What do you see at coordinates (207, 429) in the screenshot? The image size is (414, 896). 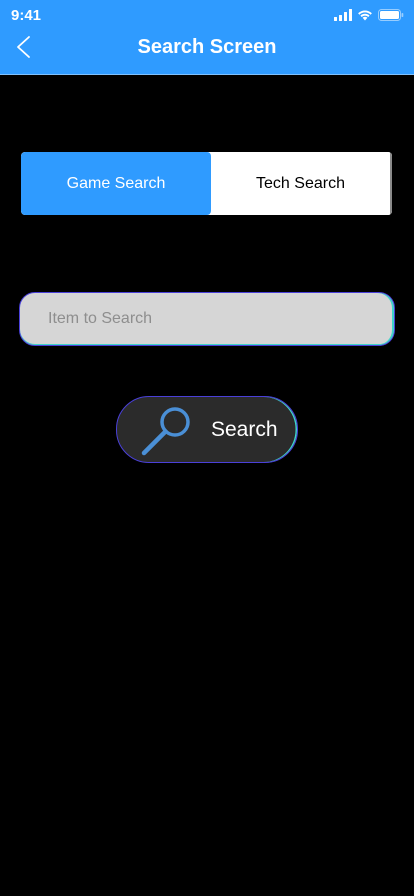 I see `search-button: Search` at bounding box center [207, 429].